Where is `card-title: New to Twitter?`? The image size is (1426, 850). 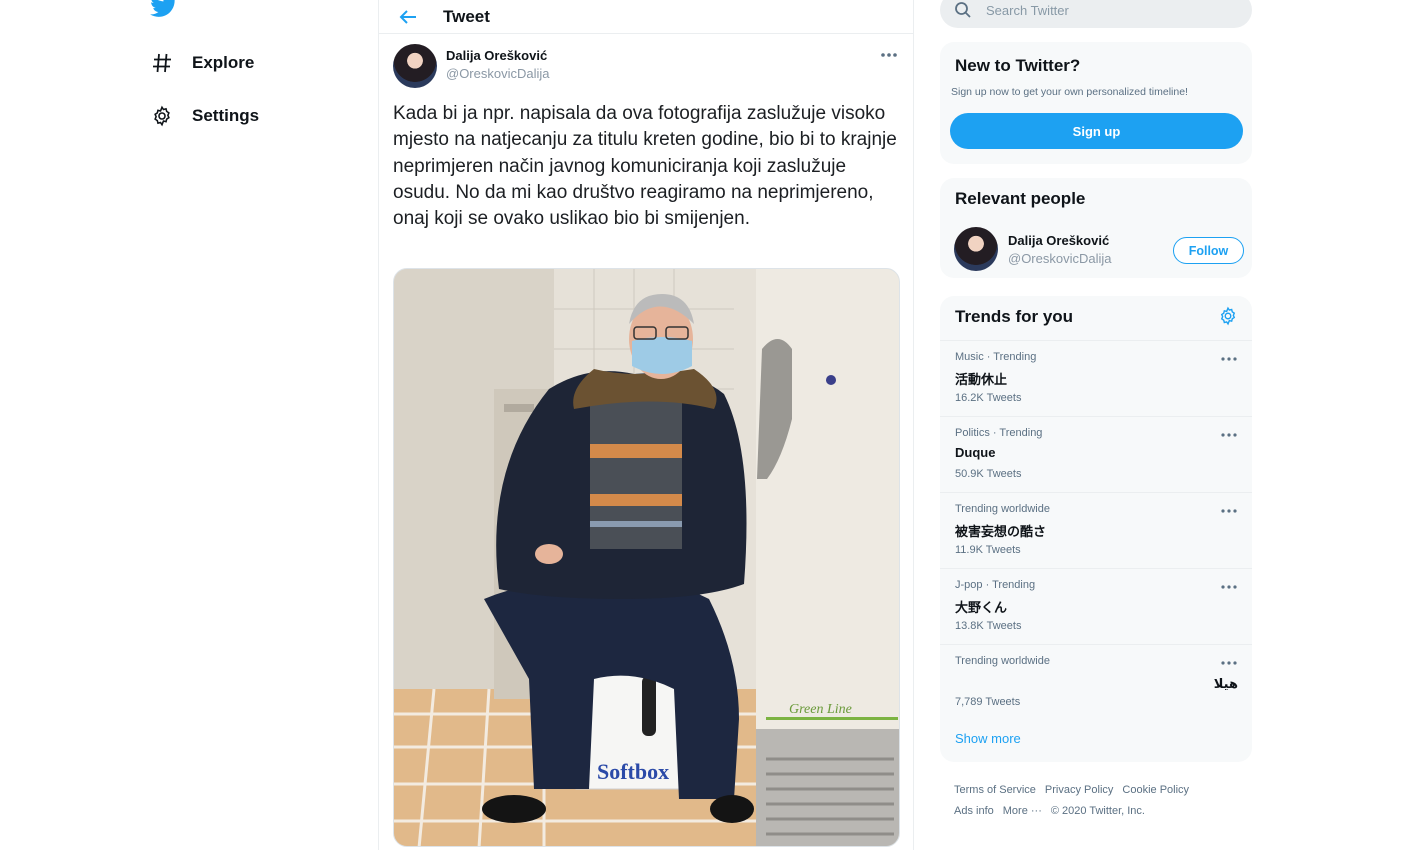 card-title: New to Twitter? is located at coordinates (1018, 65).